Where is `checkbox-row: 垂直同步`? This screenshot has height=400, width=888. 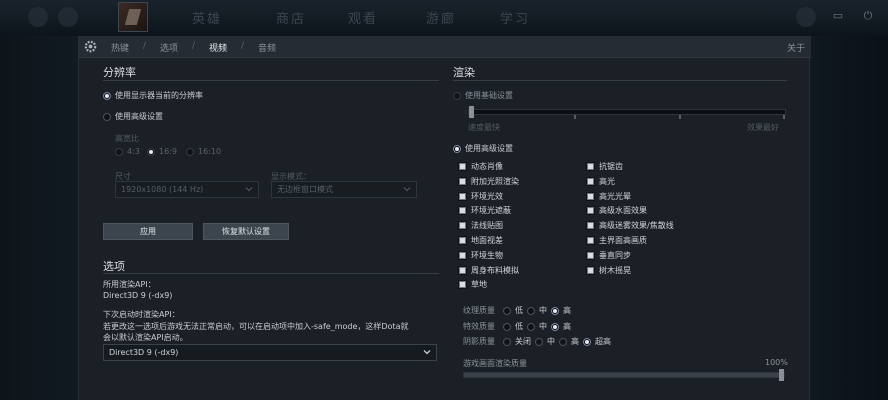
checkbox-row: 垂直同步 is located at coordinates (609, 255).